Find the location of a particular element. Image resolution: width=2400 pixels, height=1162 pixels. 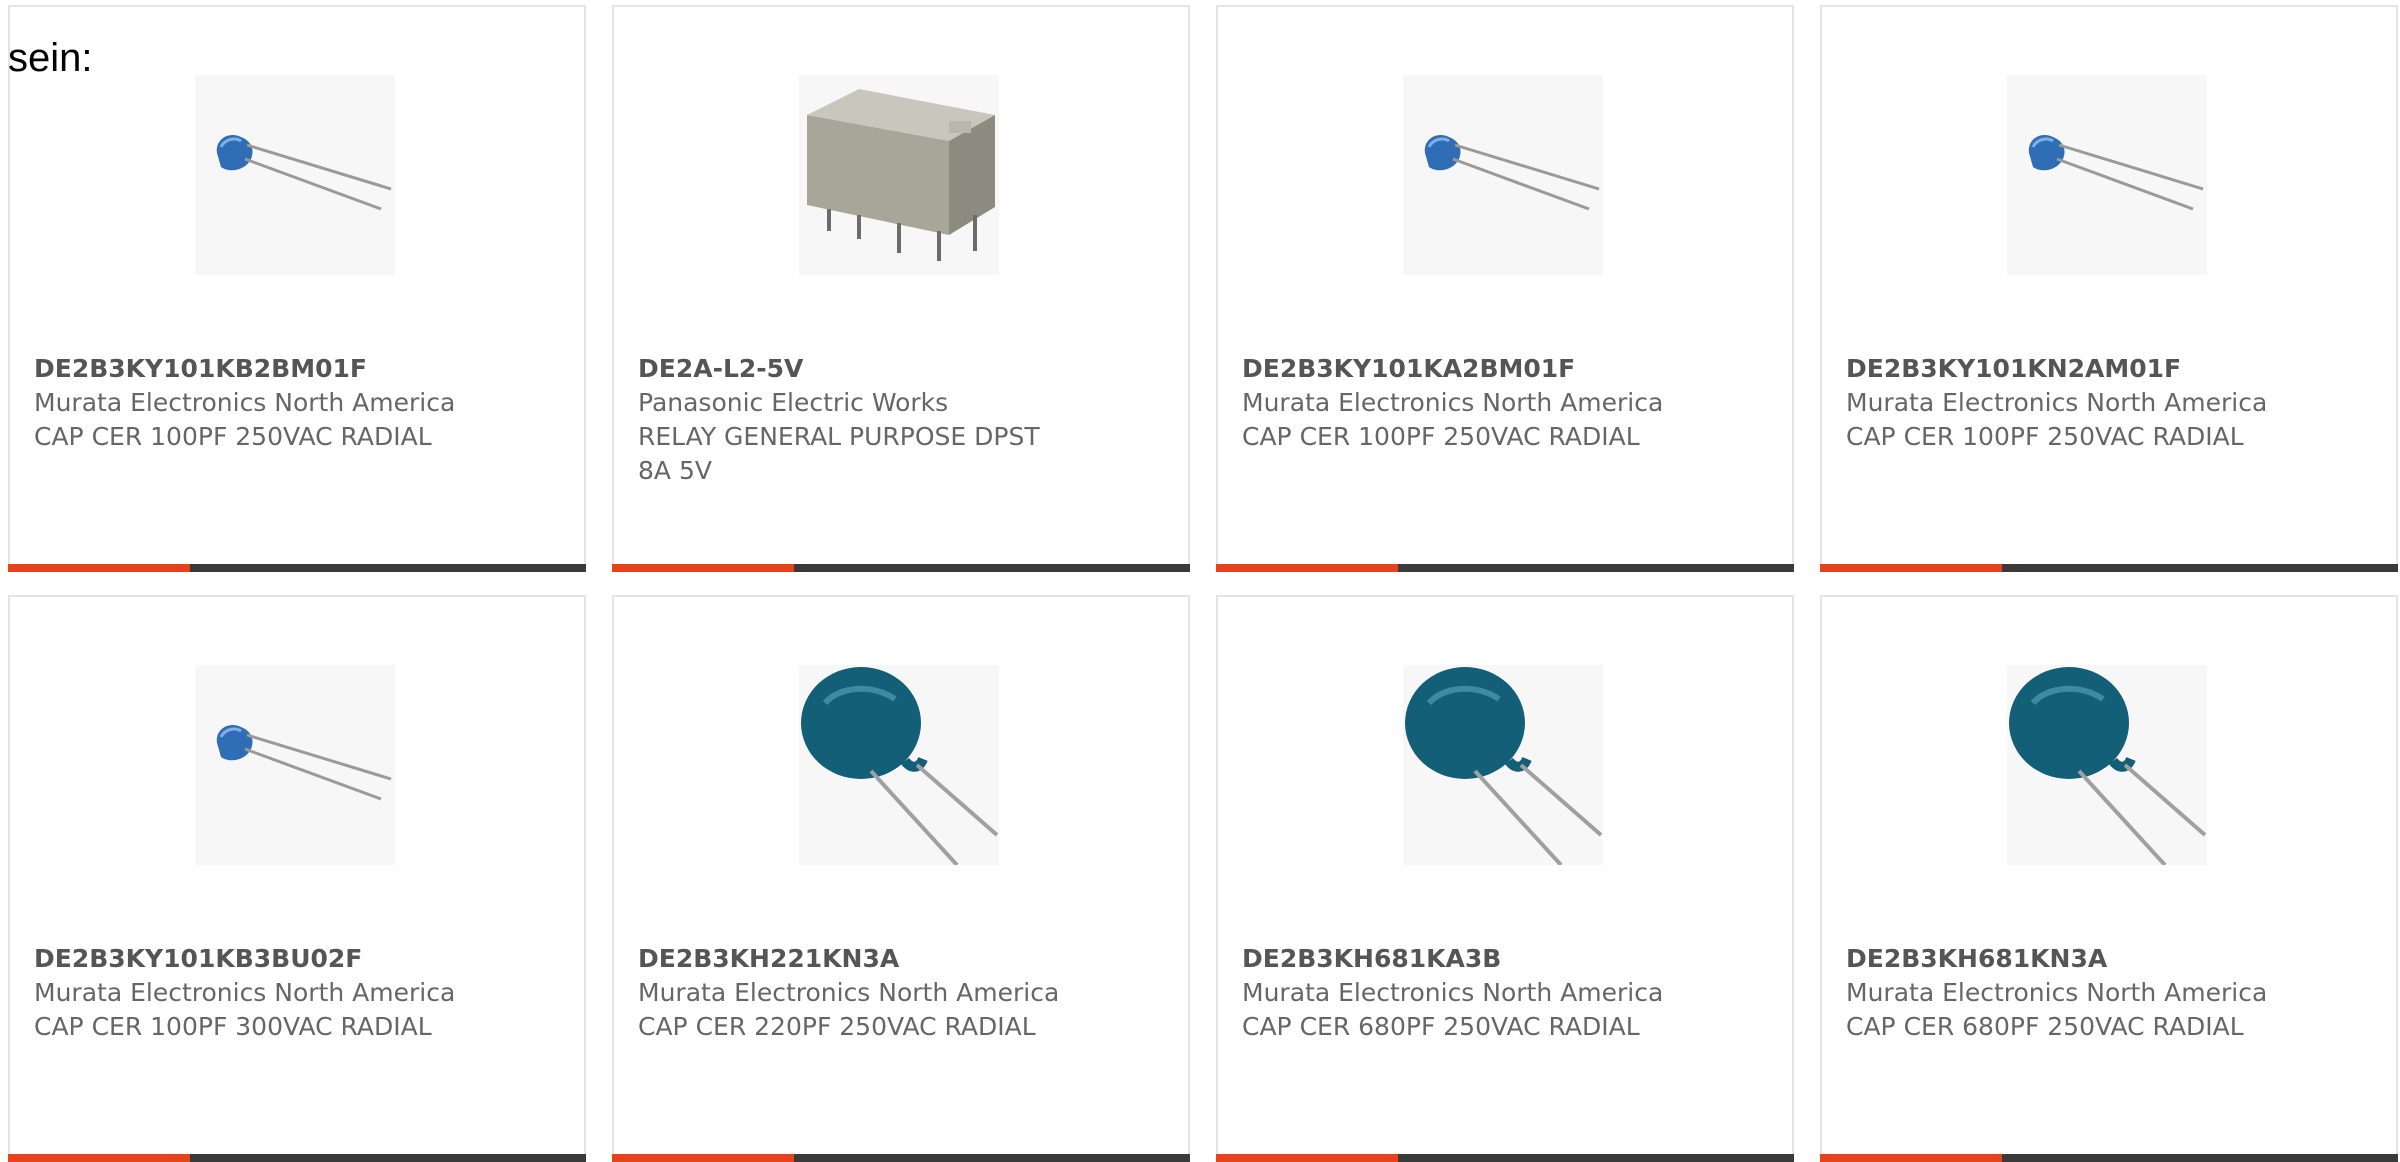

part-number-link: DE2B3KY101KB3BU02F is located at coordinates (259, 959).